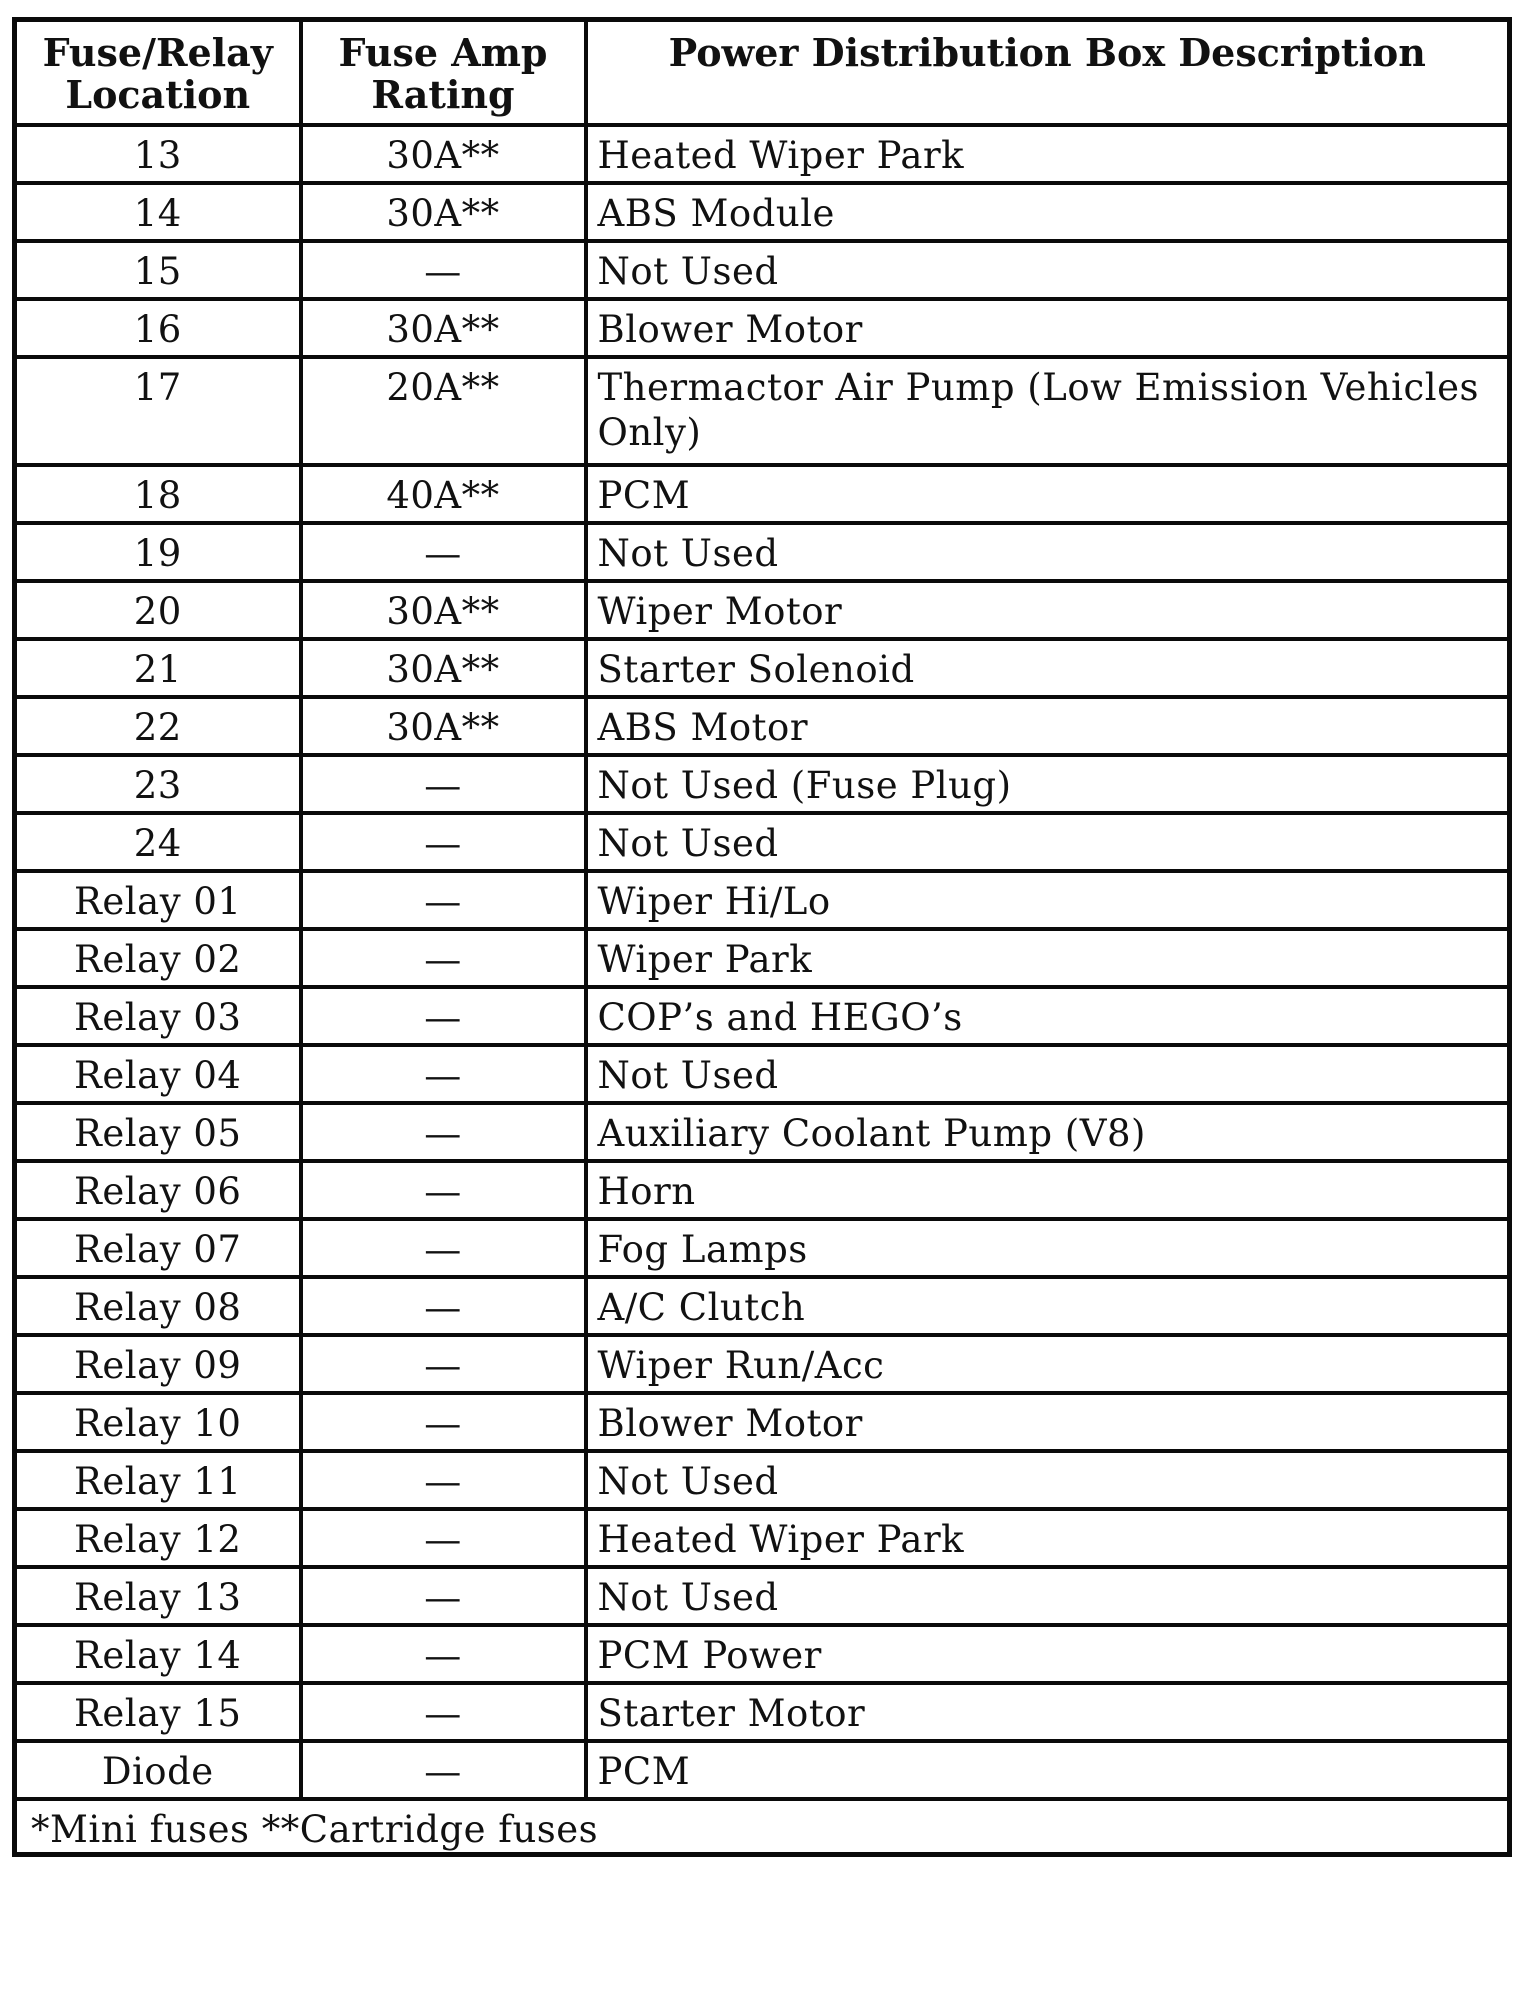 The image size is (1526, 2001). I want to click on table-row: 24— Not Used, so click(762, 841).